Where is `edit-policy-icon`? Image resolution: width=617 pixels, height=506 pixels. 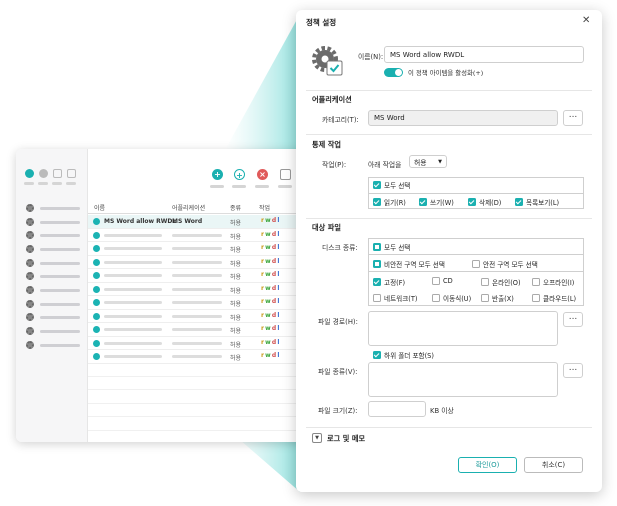 edit-policy-icon is located at coordinates (285, 174).